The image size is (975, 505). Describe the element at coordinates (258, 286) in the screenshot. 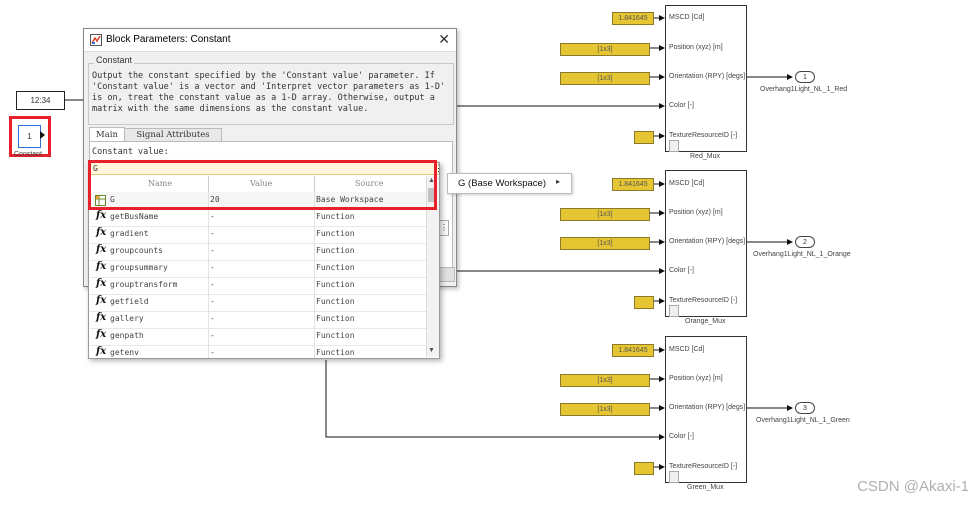

I see `popup-row-grouptransform: fx grouptransform - Function` at that location.